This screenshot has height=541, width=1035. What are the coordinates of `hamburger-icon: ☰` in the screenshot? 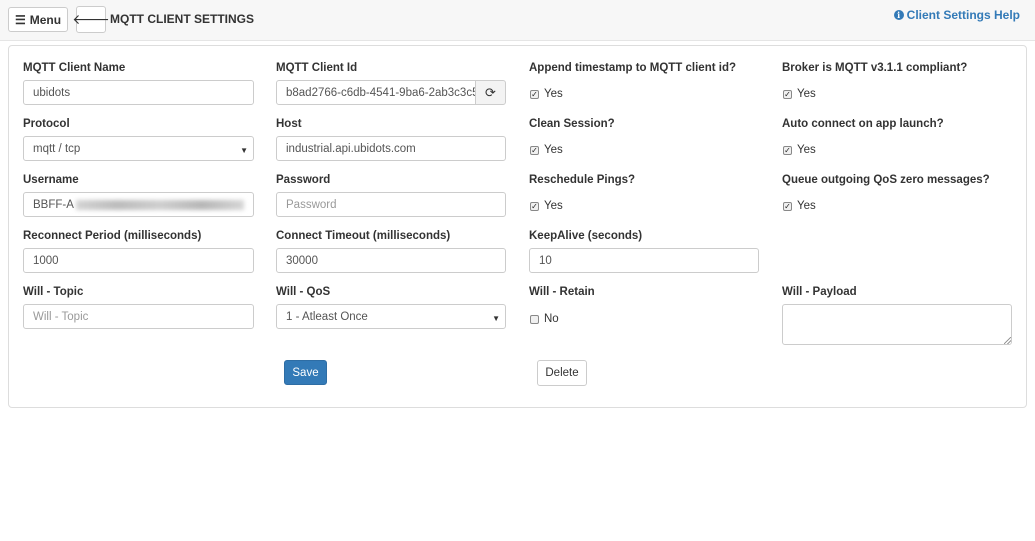 It's located at (20, 19).